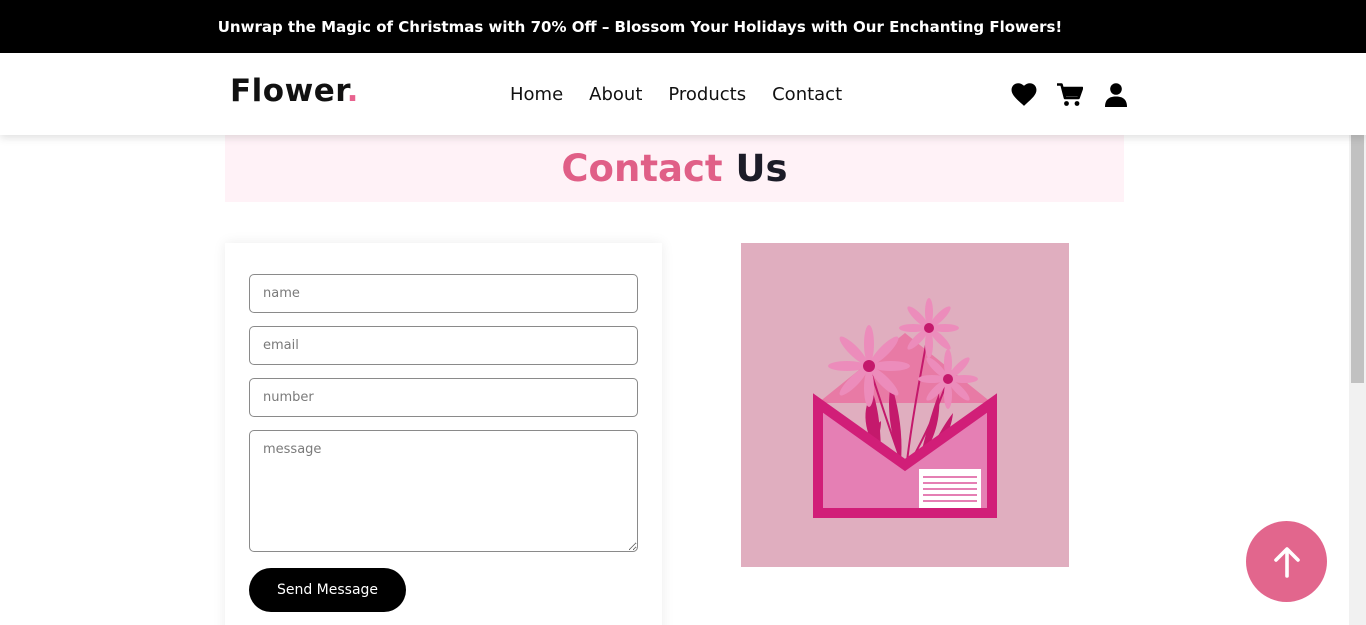  Describe the element at coordinates (761, 168) in the screenshot. I see `title-part-us: Us` at that location.